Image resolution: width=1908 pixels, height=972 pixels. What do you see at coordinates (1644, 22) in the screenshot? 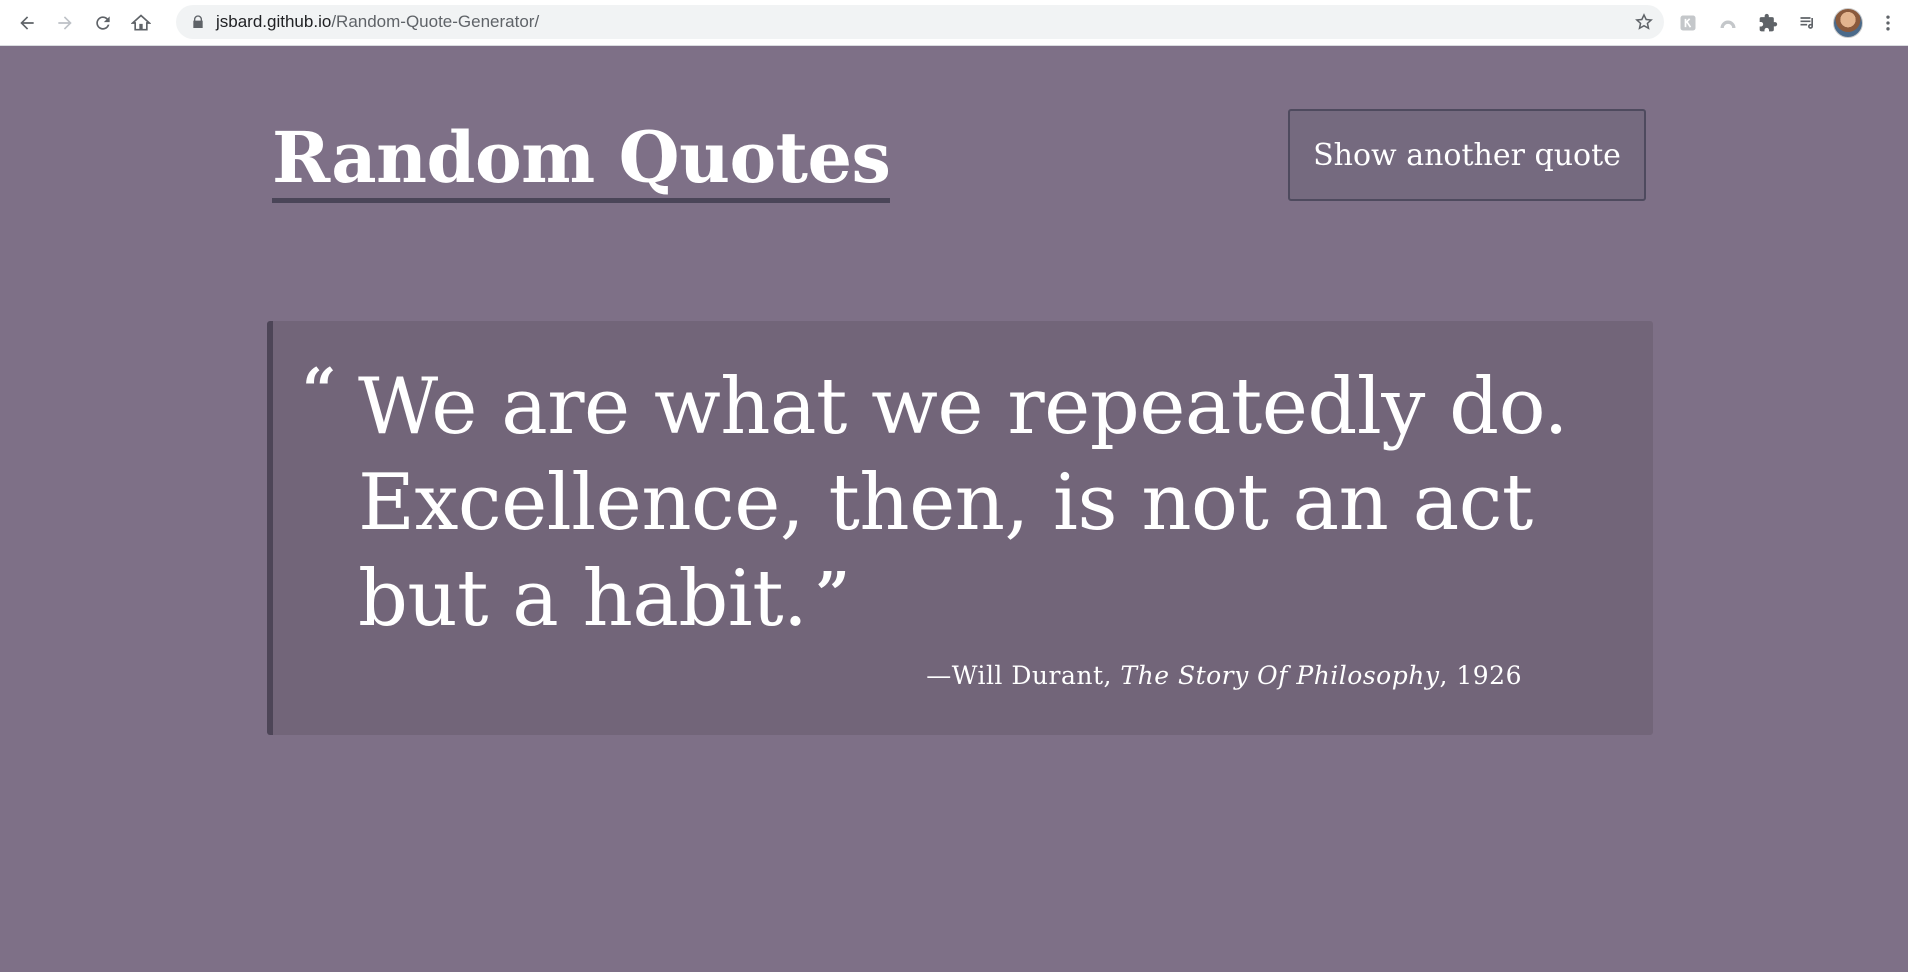
I see `star-icon` at bounding box center [1644, 22].